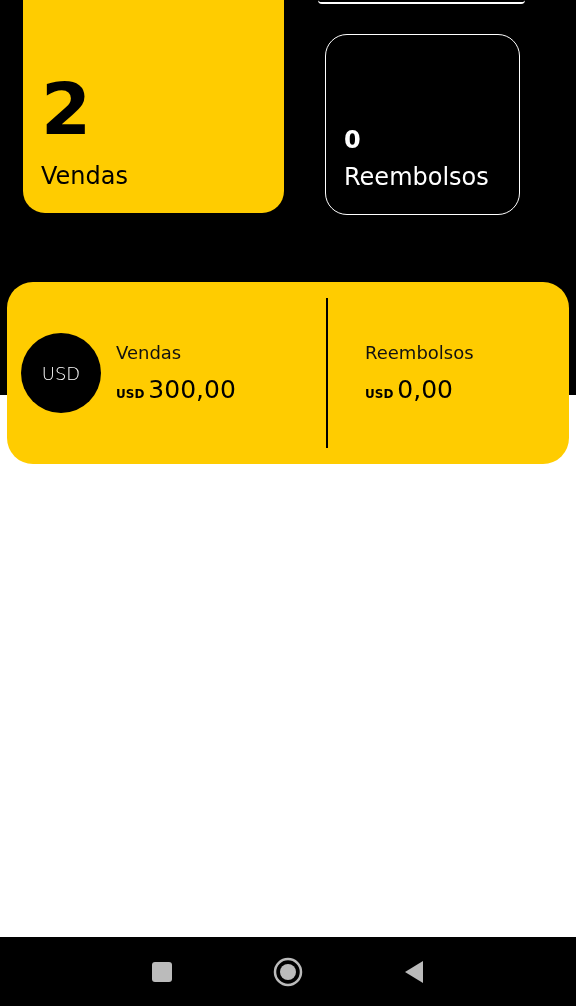 This screenshot has width=576, height=1006. Describe the element at coordinates (353, 139) in the screenshot. I see `stat-value: 0` at that location.